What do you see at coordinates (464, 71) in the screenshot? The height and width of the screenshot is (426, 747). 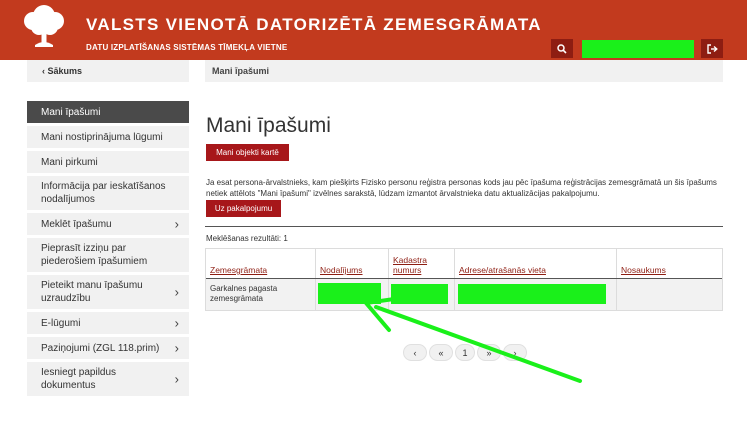 I see `breadcrumb: Mani īpašumi` at bounding box center [464, 71].